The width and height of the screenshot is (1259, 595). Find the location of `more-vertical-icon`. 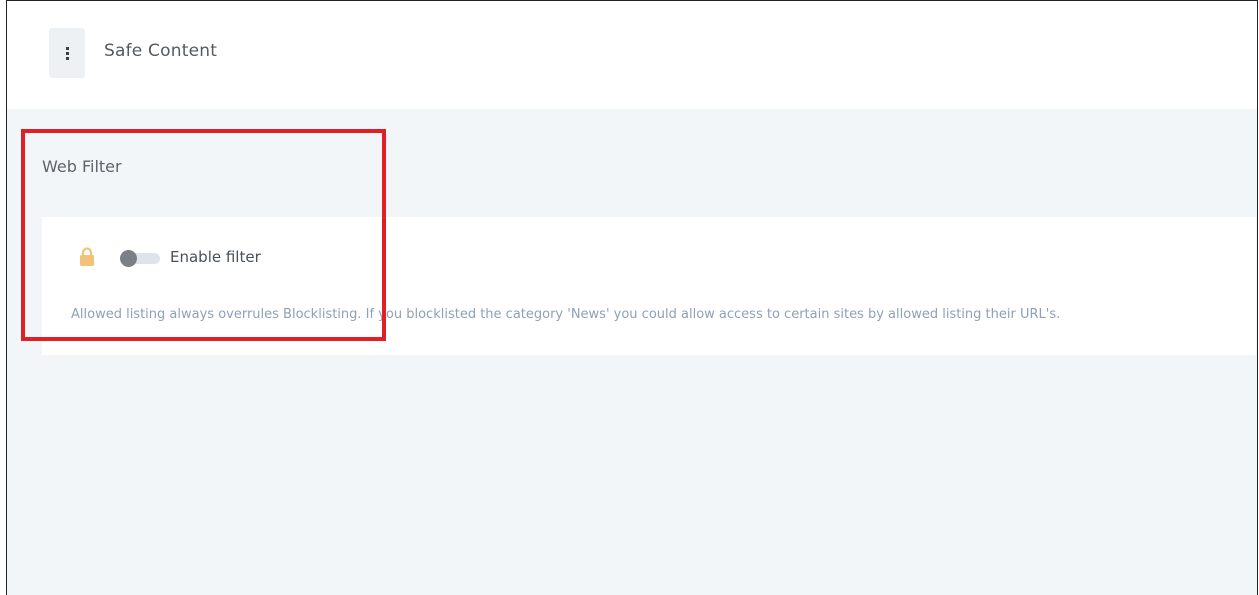

more-vertical-icon is located at coordinates (67, 53).